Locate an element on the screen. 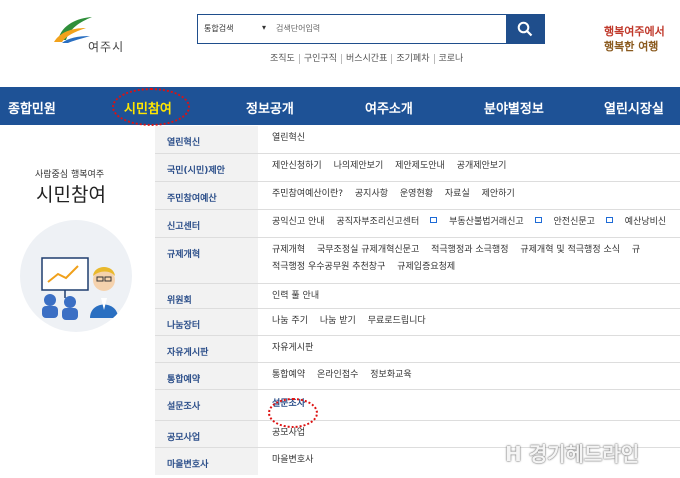 The height and width of the screenshot is (478, 680). nav-item-disclosure: 정보공개 is located at coordinates (270, 107).